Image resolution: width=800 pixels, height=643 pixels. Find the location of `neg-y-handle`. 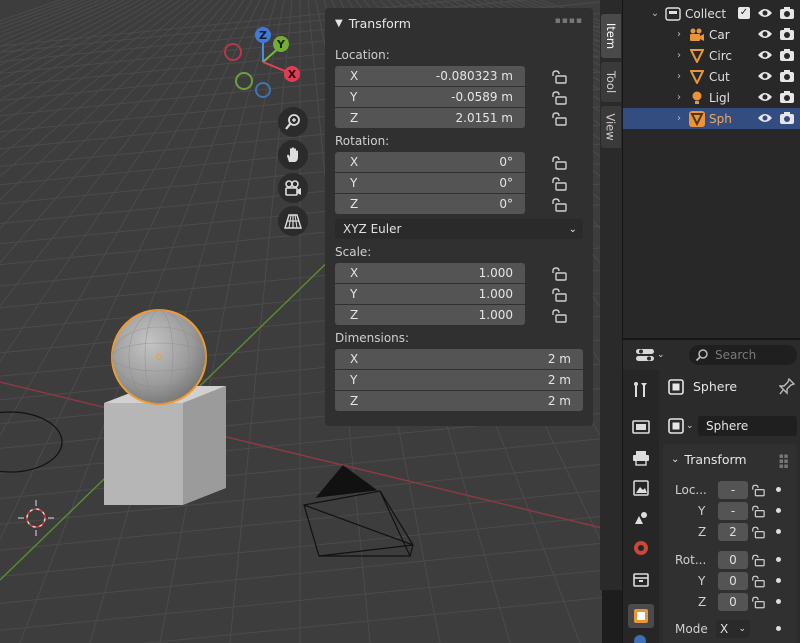

neg-y-handle is located at coordinates (244, 81).